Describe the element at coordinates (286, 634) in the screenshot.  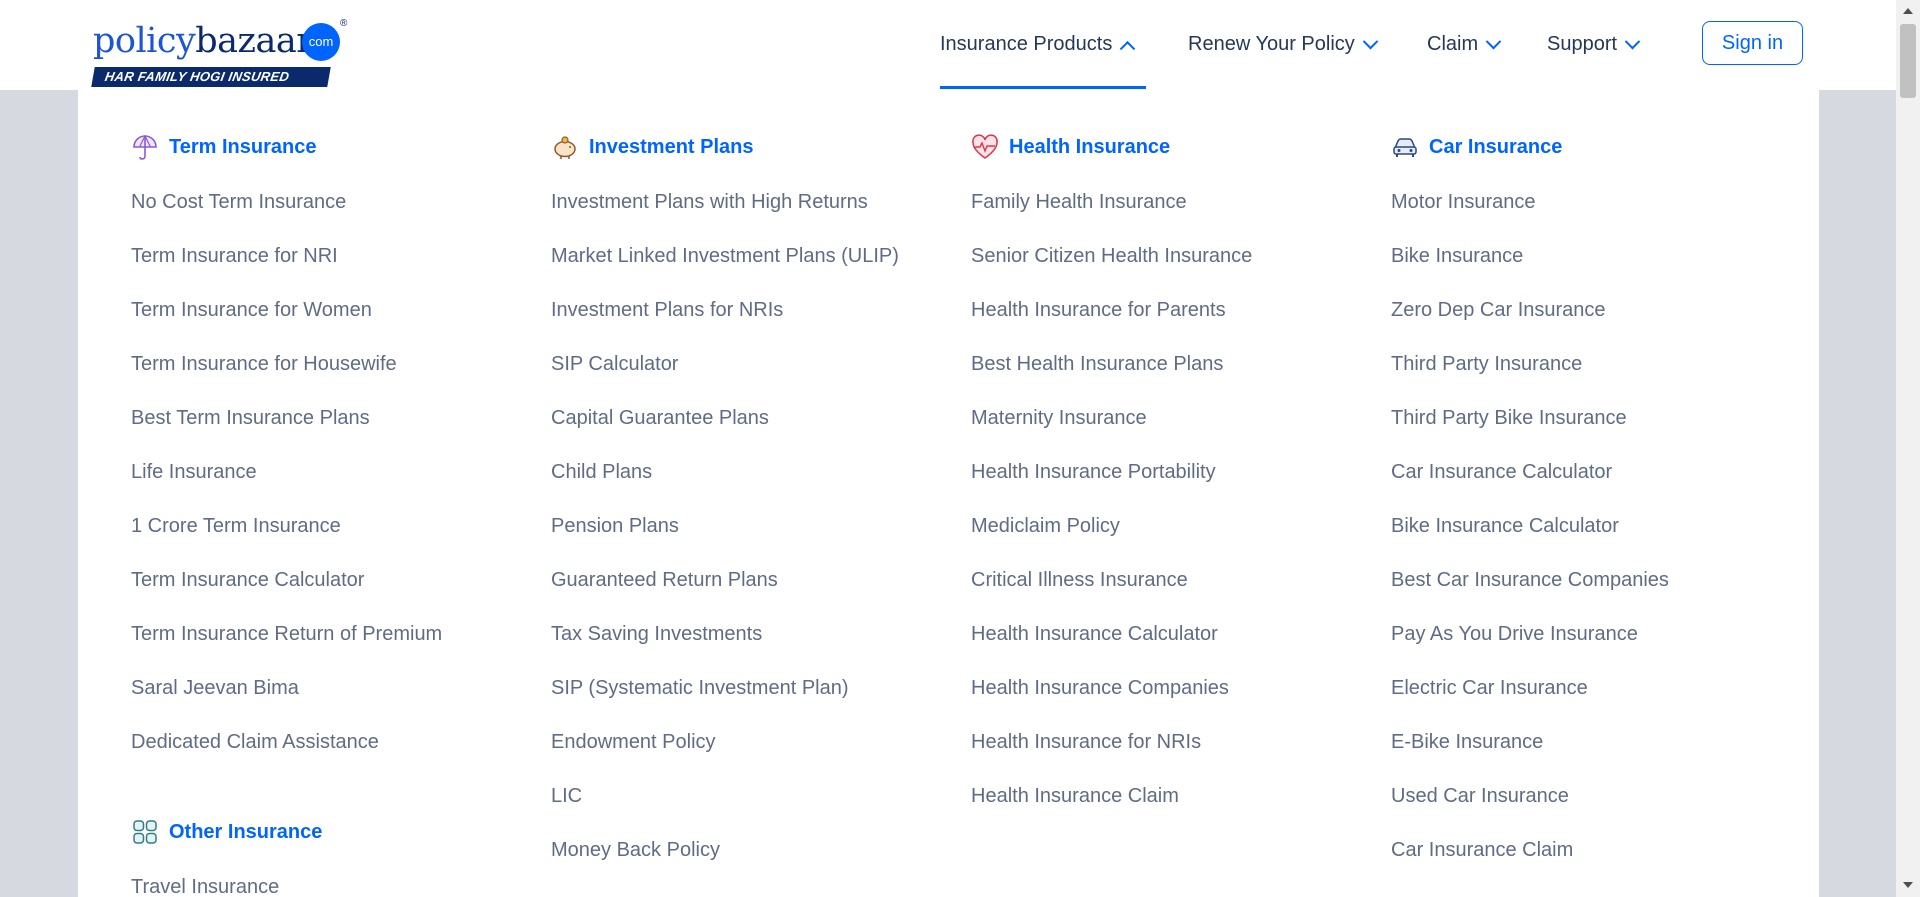
I see `menu-link: Term Insurance Return of Premium` at that location.